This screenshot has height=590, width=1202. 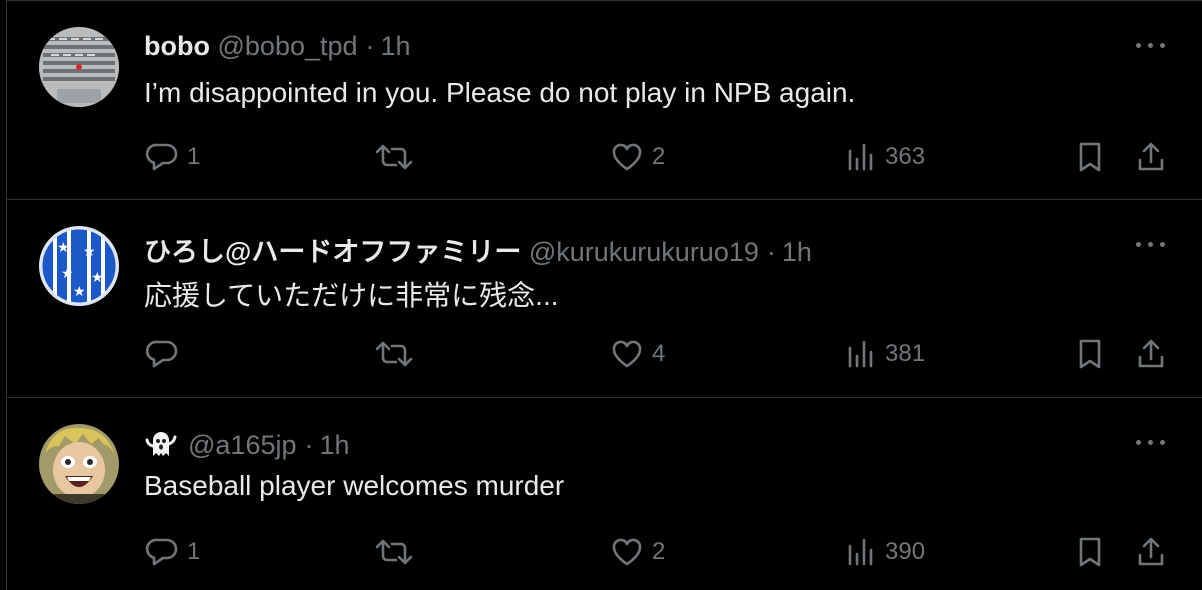 What do you see at coordinates (177, 46) in the screenshot?
I see `display-name: bobo` at bounding box center [177, 46].